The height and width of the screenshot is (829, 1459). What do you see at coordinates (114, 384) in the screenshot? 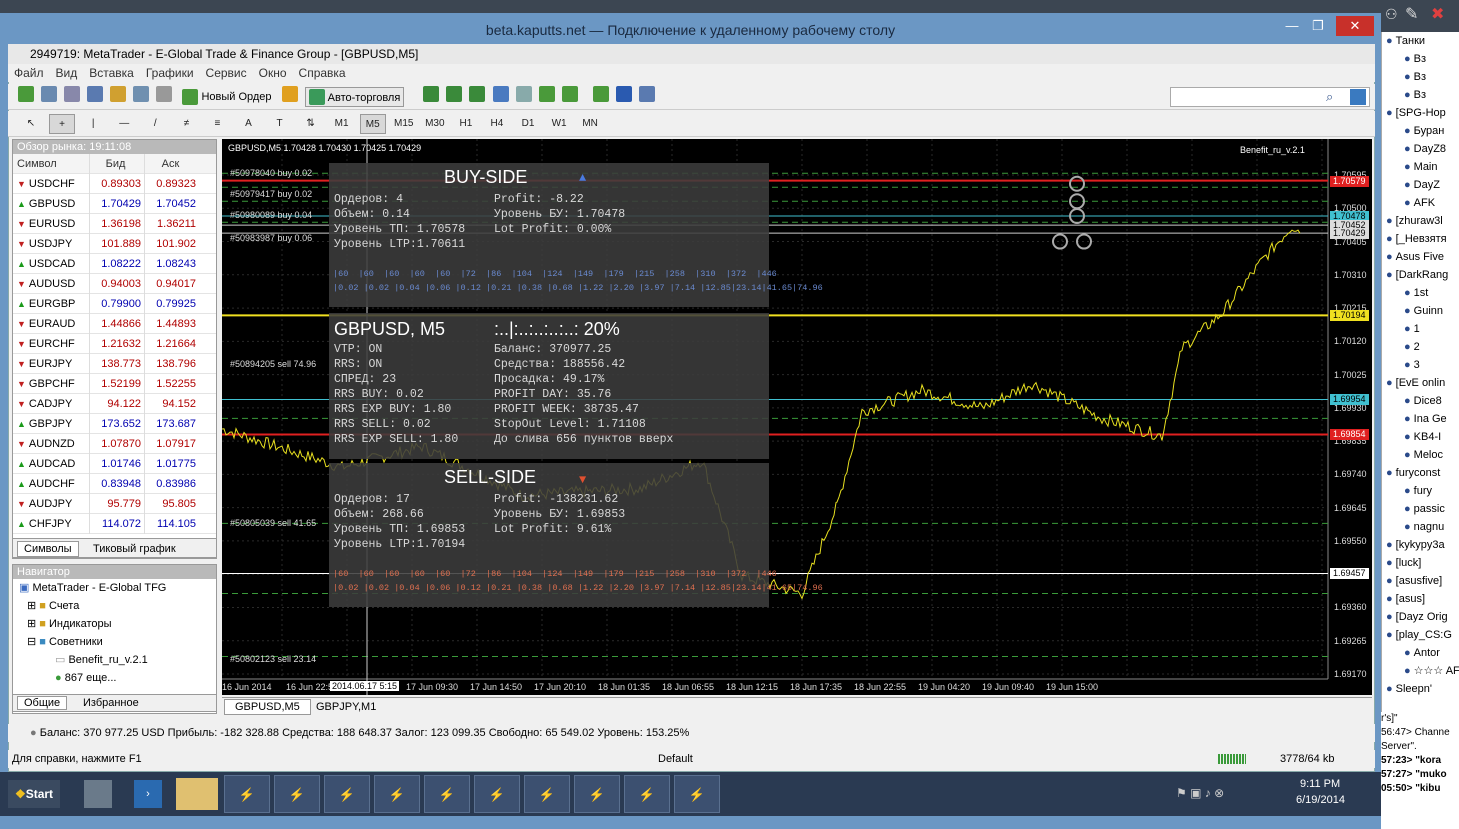
I see `market-watch-row: ▼ GBPCHF 1.52199 1.52255` at bounding box center [114, 384].